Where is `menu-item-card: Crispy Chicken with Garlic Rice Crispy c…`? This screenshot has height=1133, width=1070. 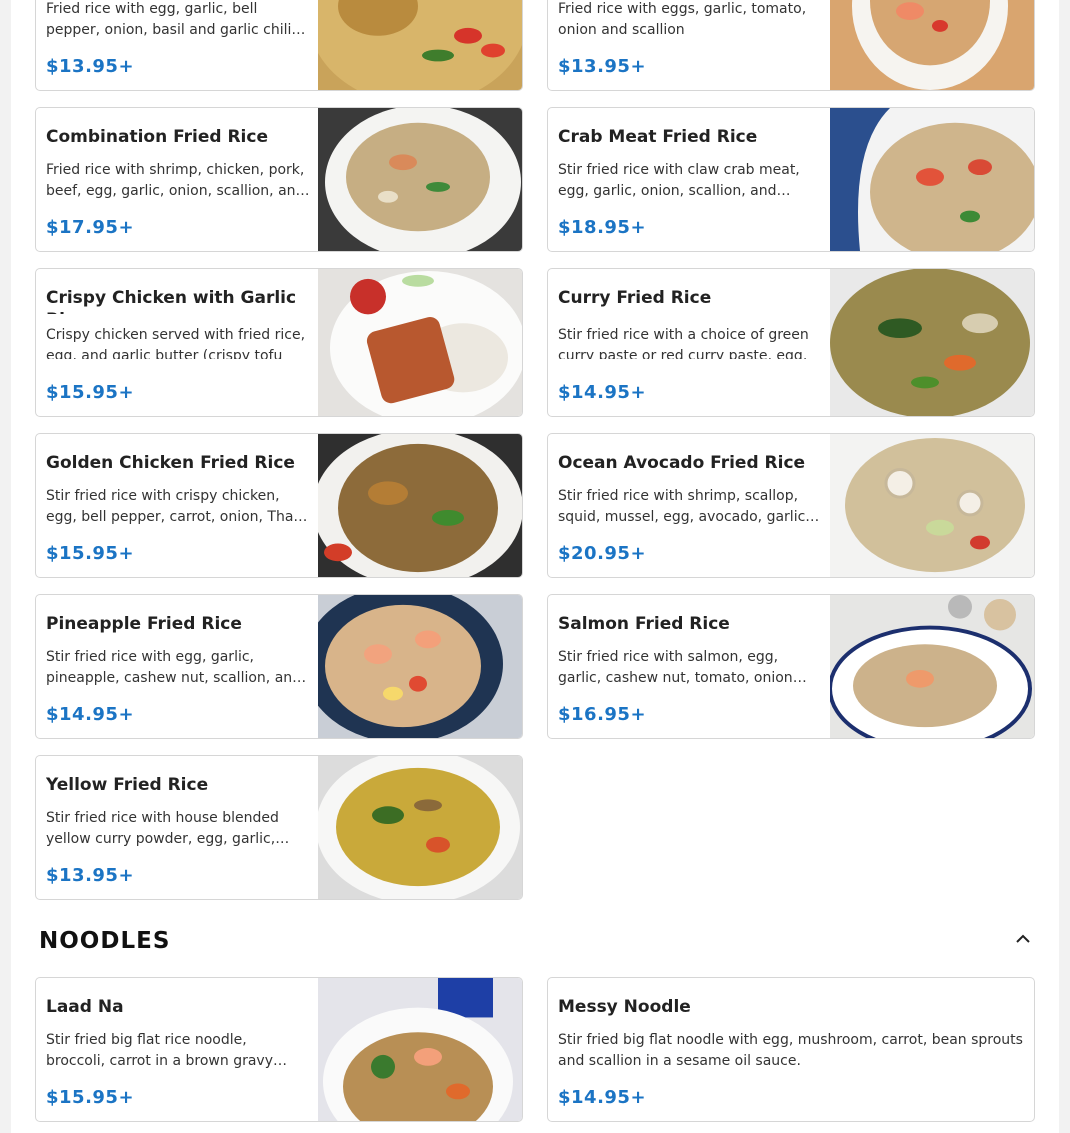 menu-item-card: Crispy Chicken with Garlic Rice Crispy c… is located at coordinates (279, 342).